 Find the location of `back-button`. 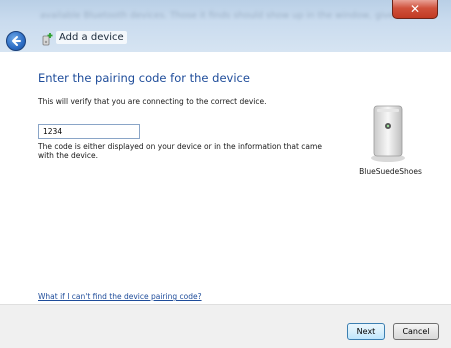

back-button is located at coordinates (16, 41).